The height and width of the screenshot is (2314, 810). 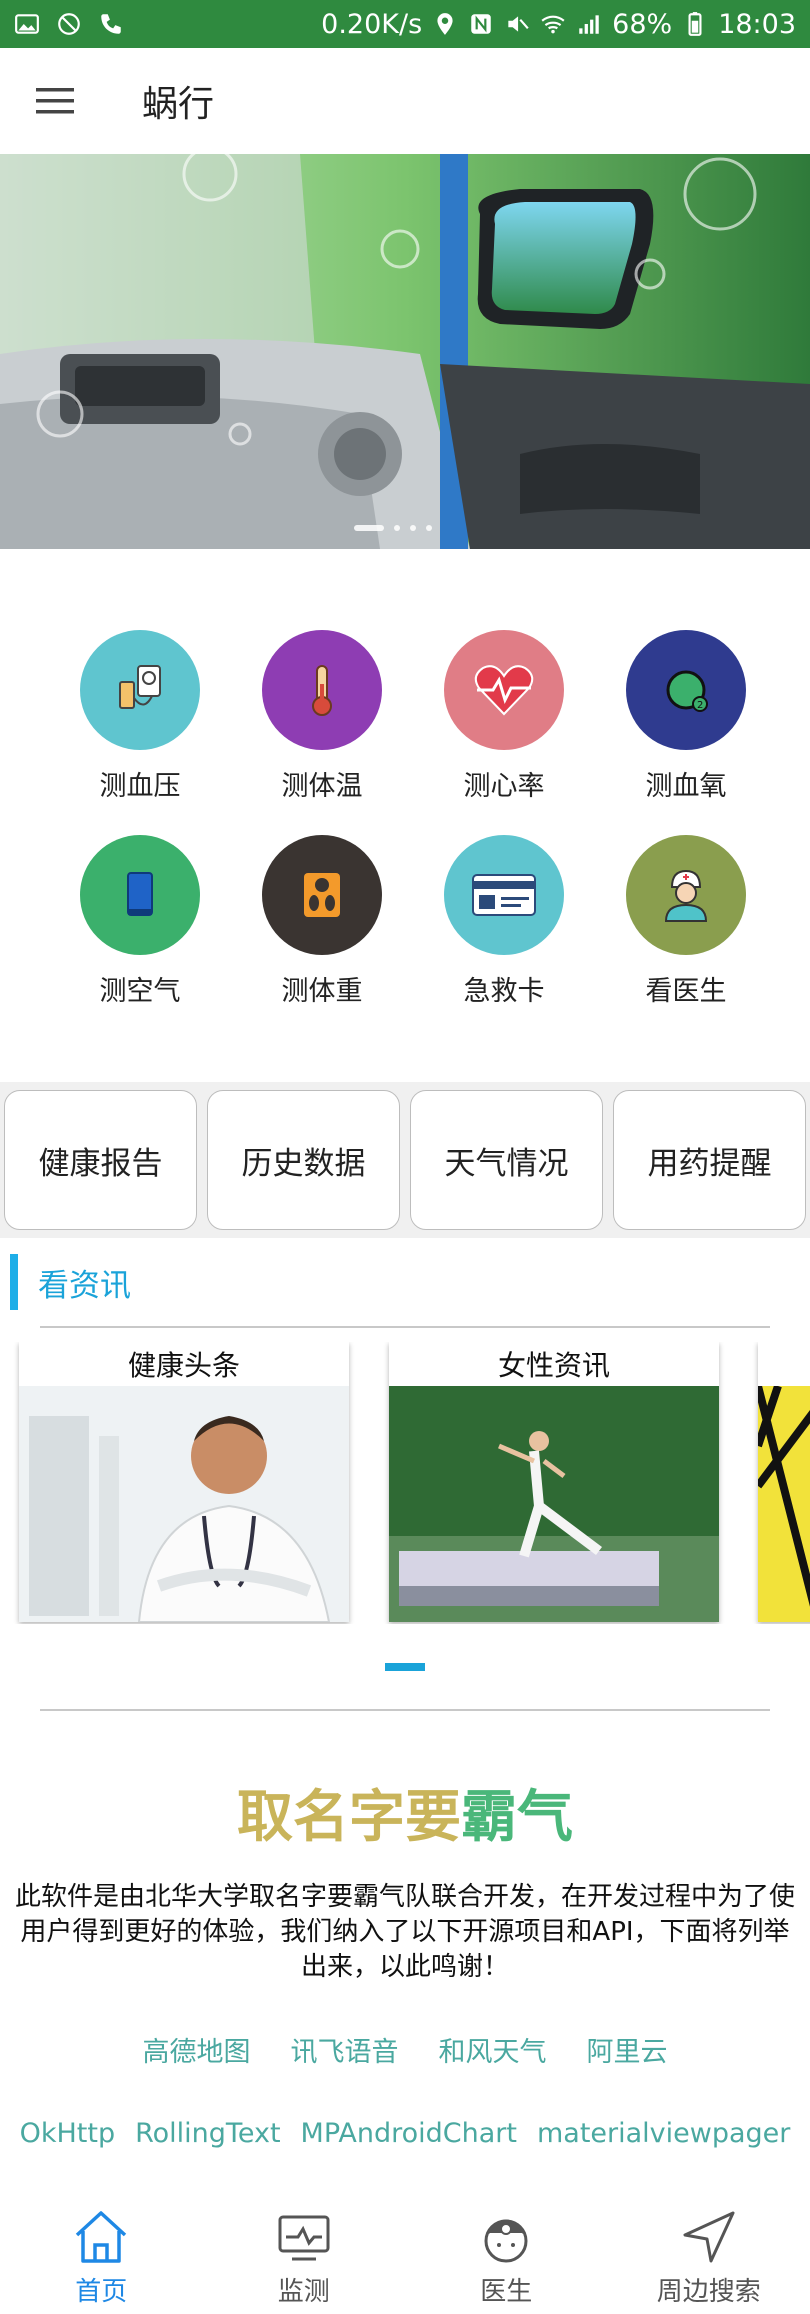 What do you see at coordinates (481, 24) in the screenshot?
I see `nfc-icon` at bounding box center [481, 24].